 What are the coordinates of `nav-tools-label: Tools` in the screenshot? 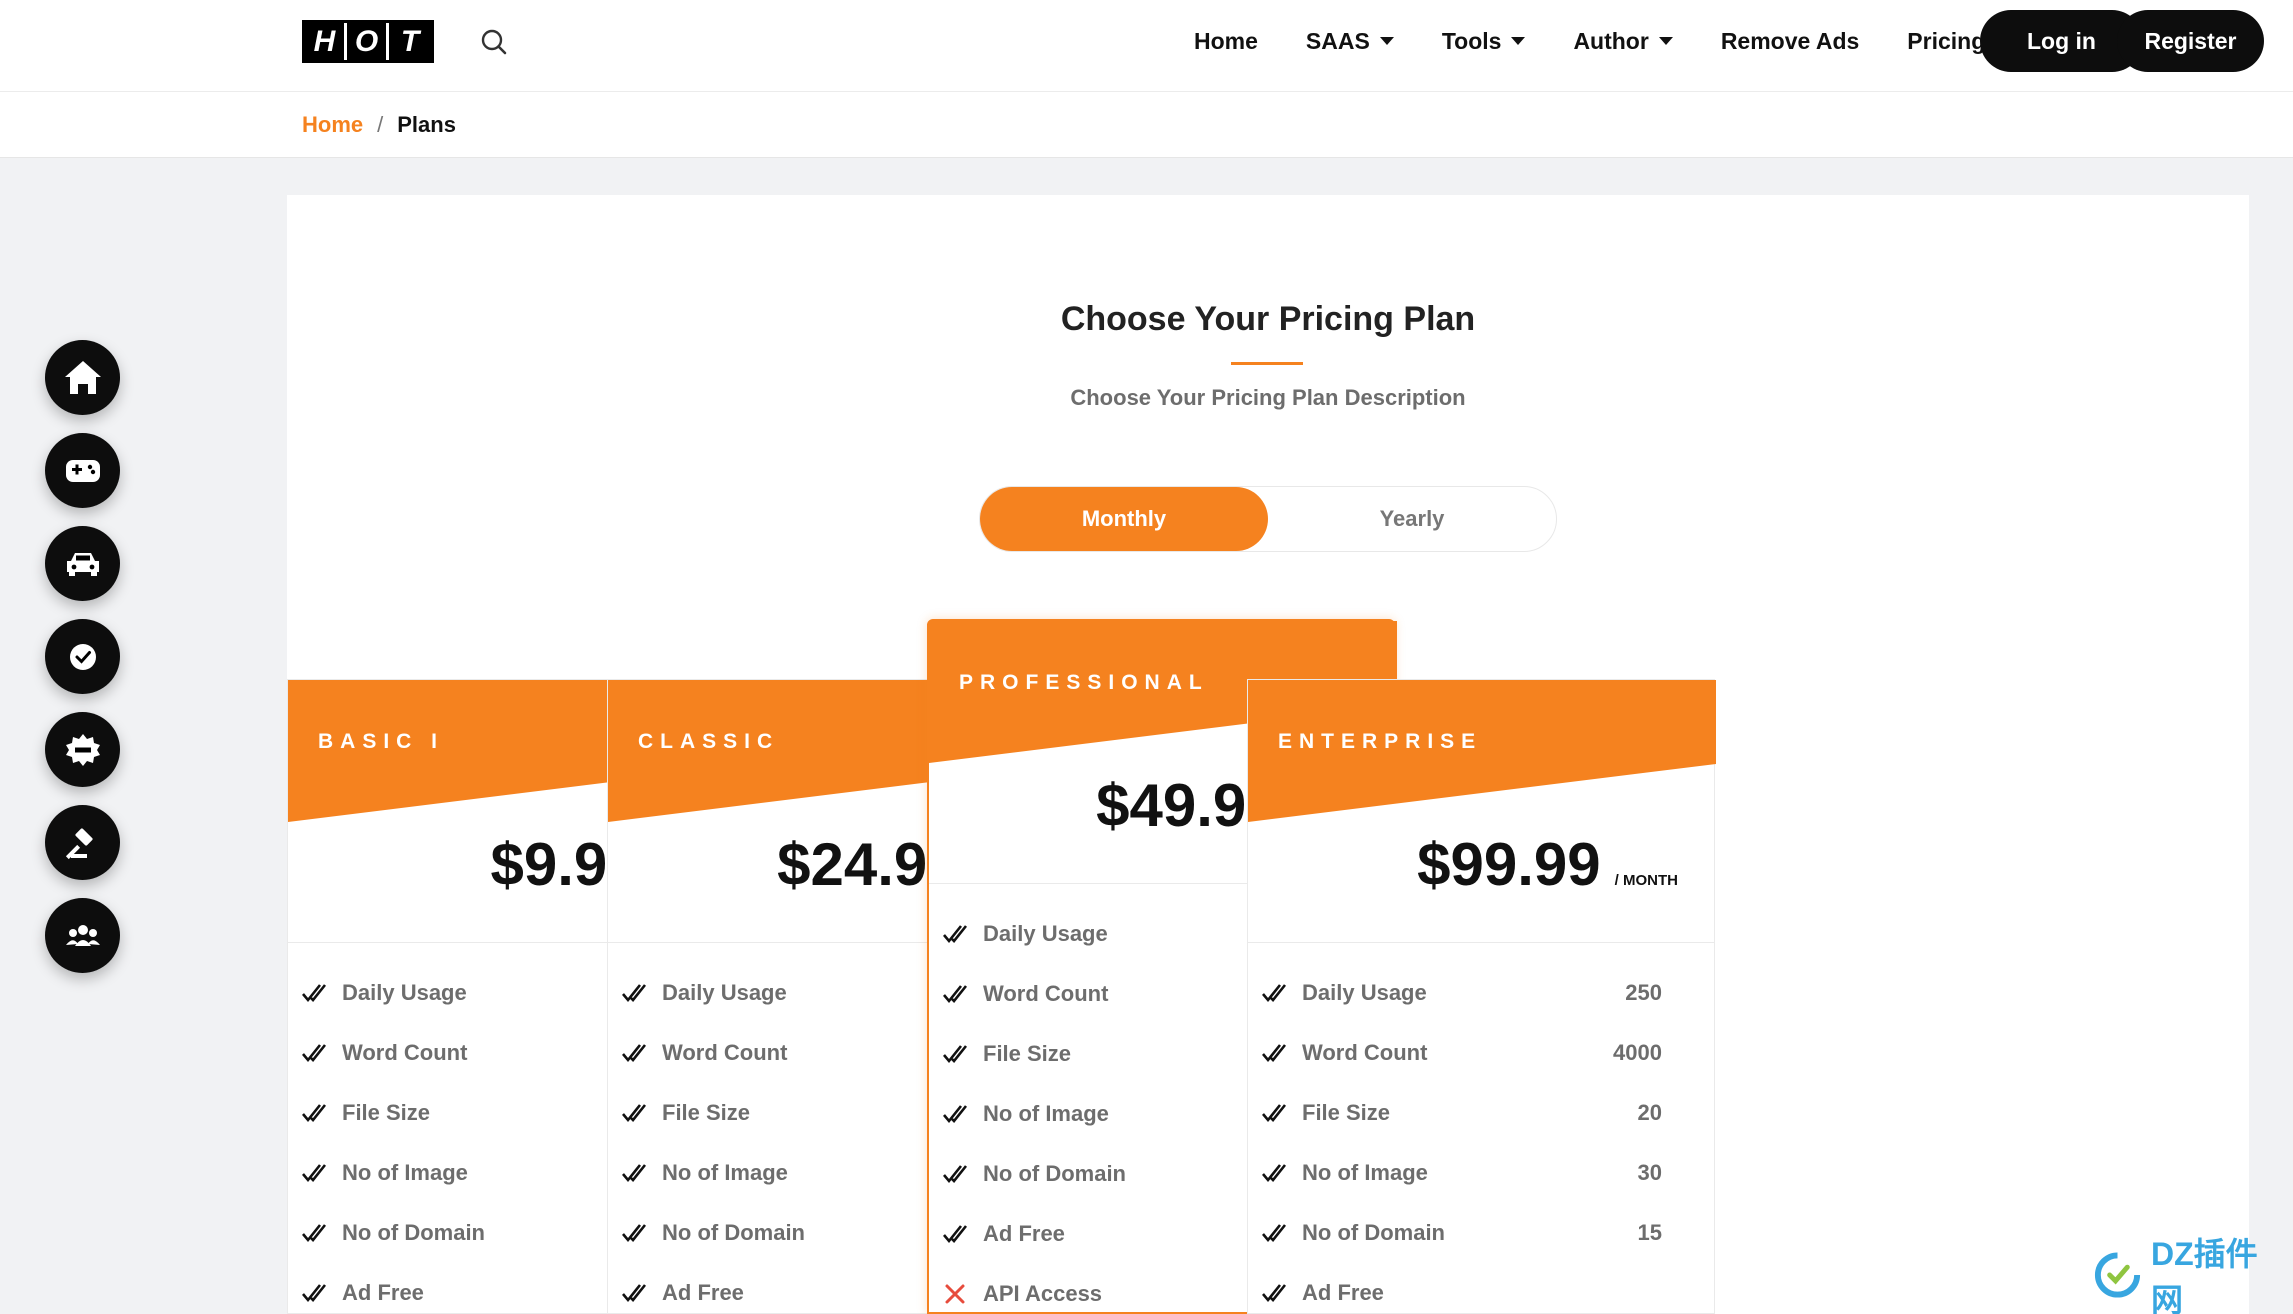 It's located at (1471, 40).